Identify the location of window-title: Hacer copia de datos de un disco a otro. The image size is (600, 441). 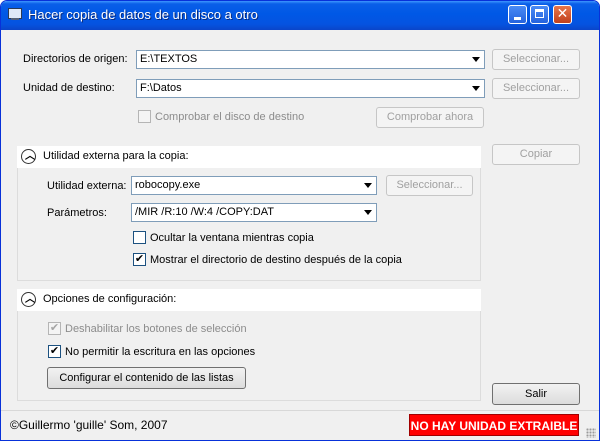
(143, 14).